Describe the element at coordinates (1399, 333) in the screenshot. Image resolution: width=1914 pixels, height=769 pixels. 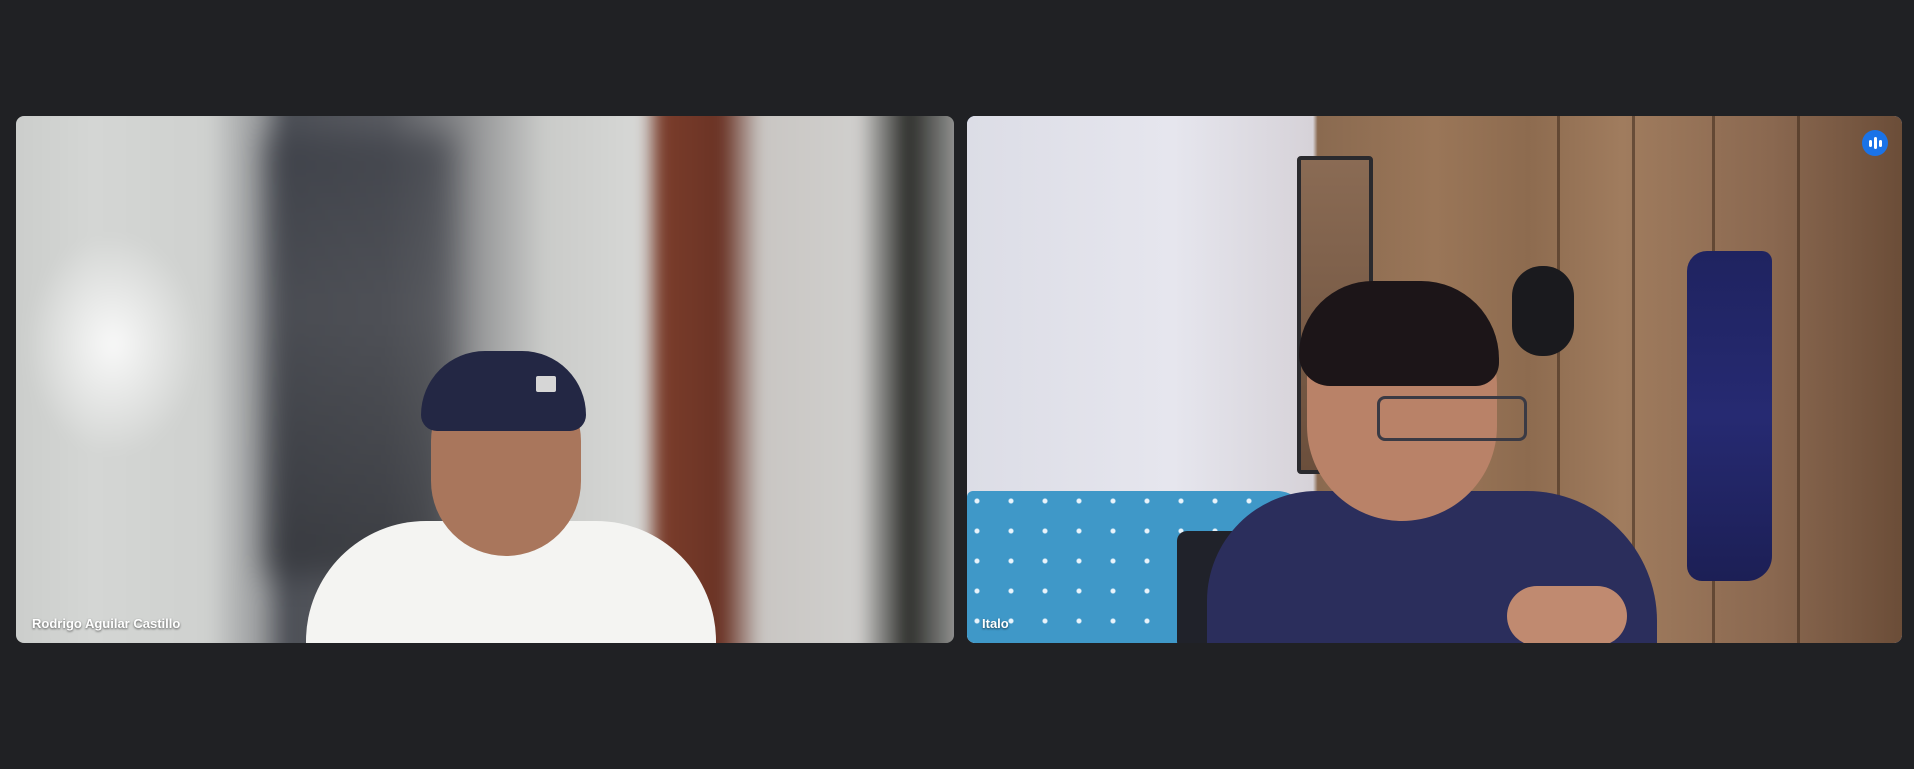
I see `participant-hair` at that location.